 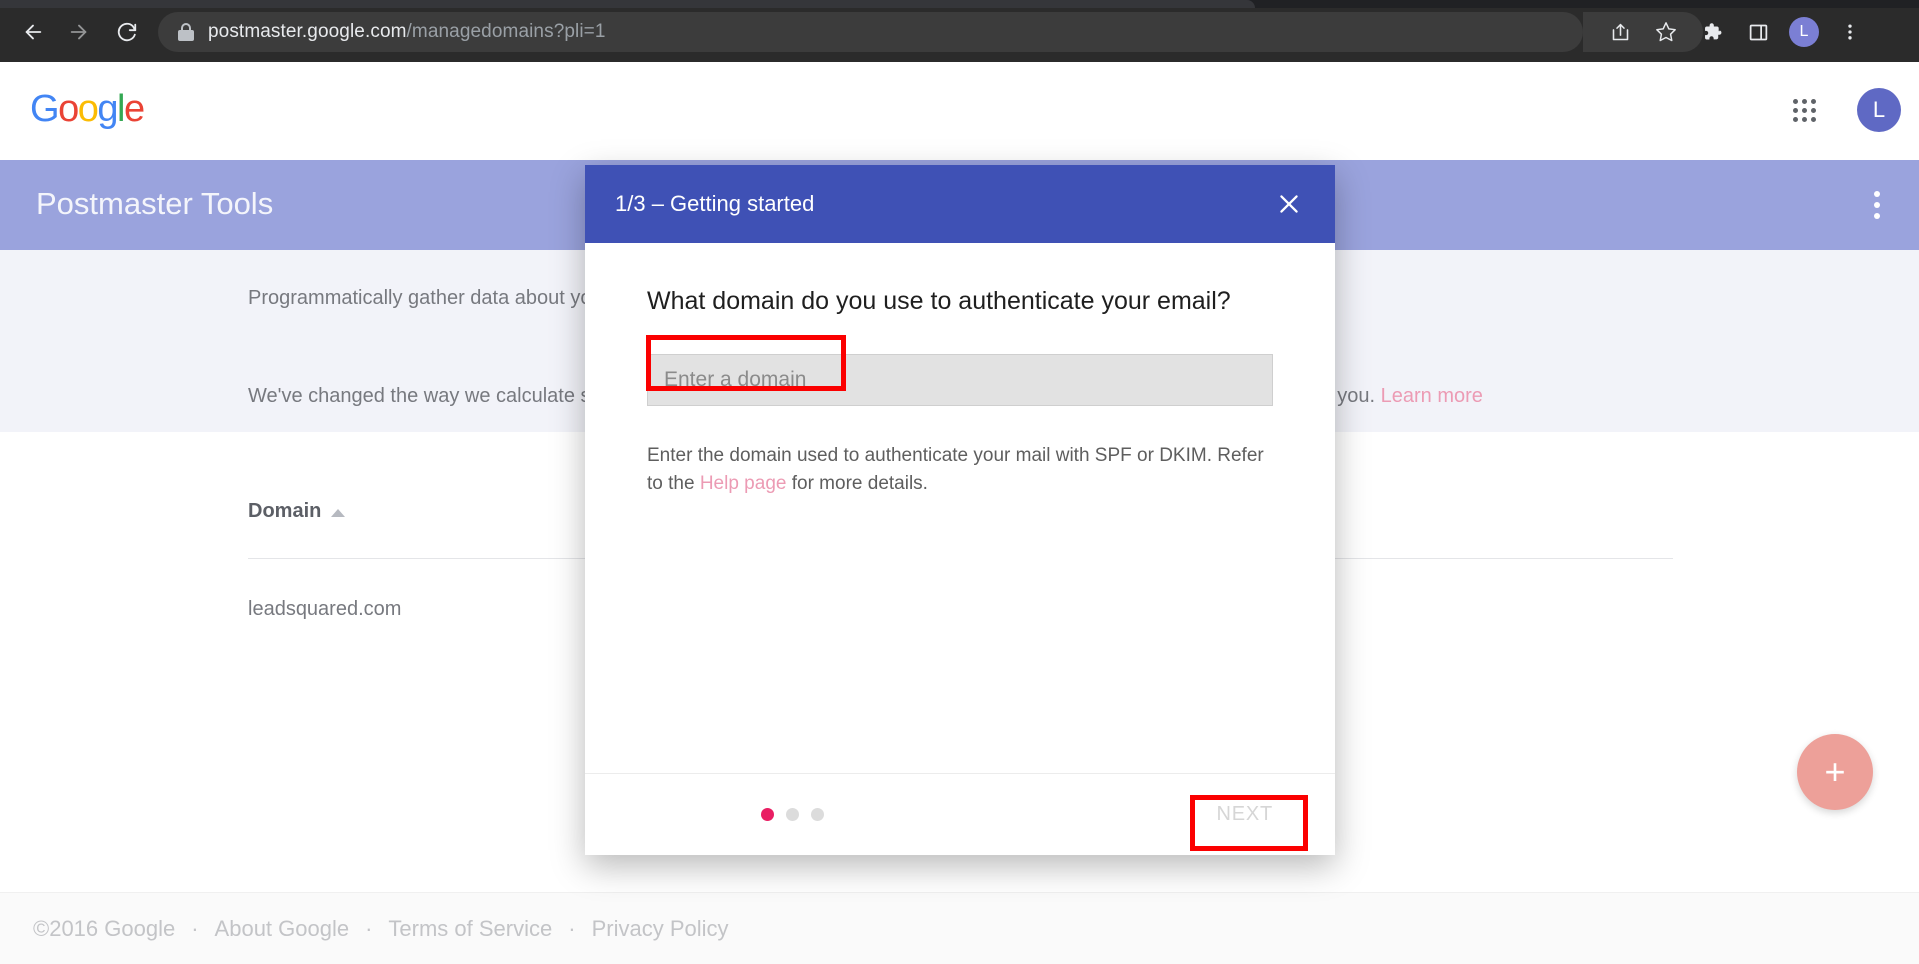 I want to click on copyright-text: ©2016 Google, so click(x=104, y=928).